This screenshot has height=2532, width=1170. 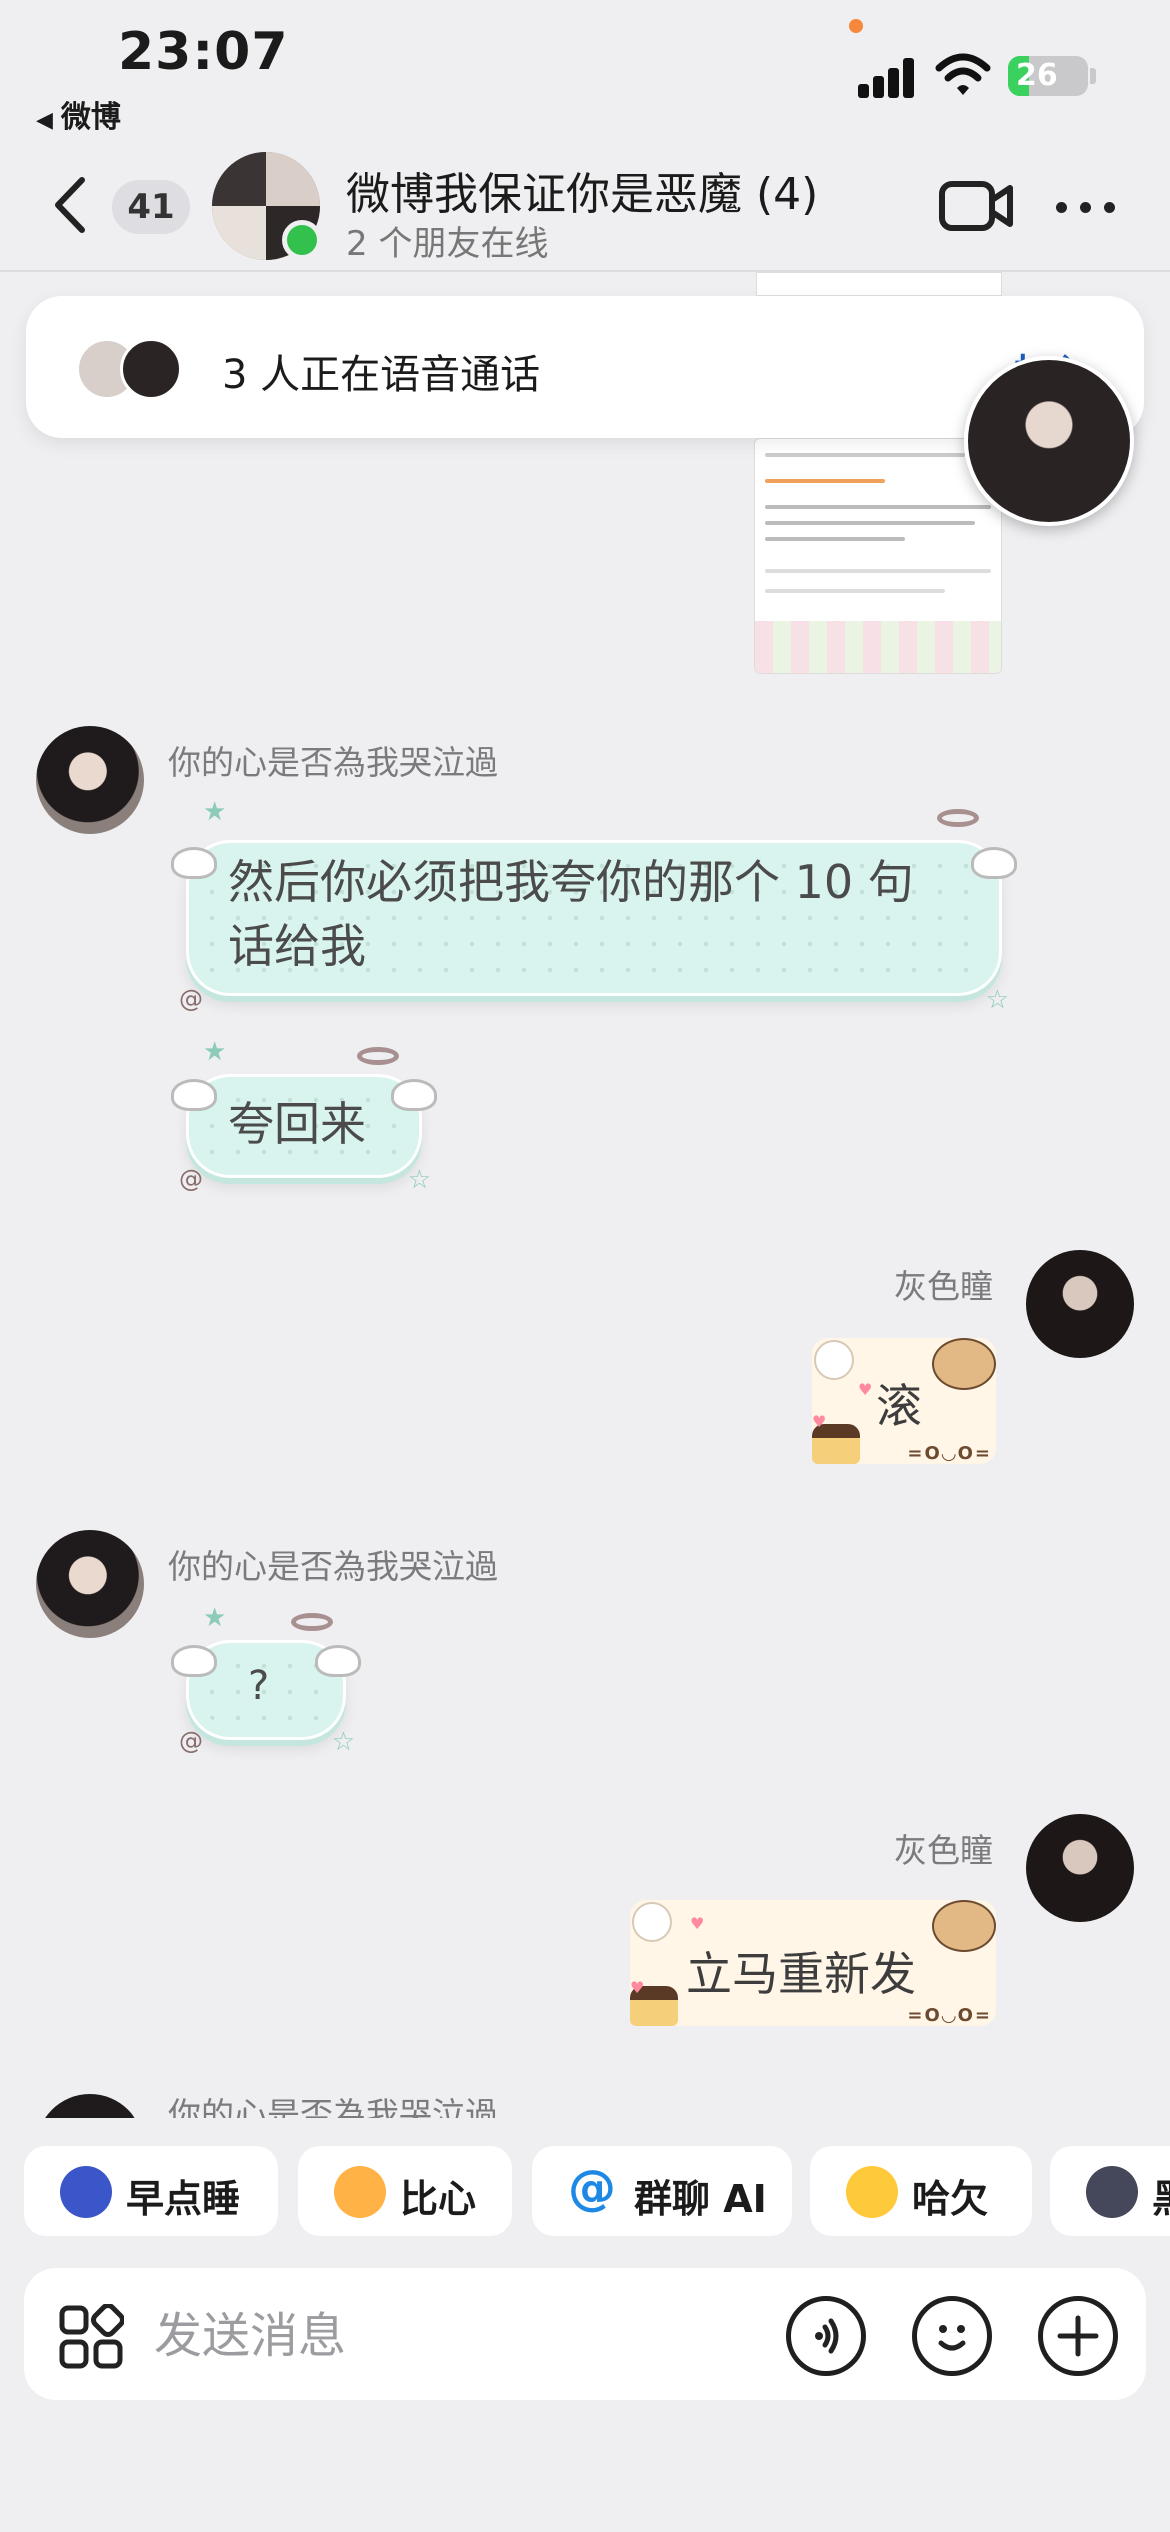 What do you see at coordinates (700, 2199) in the screenshot?
I see `quick-reply-label: 群聊 AI` at bounding box center [700, 2199].